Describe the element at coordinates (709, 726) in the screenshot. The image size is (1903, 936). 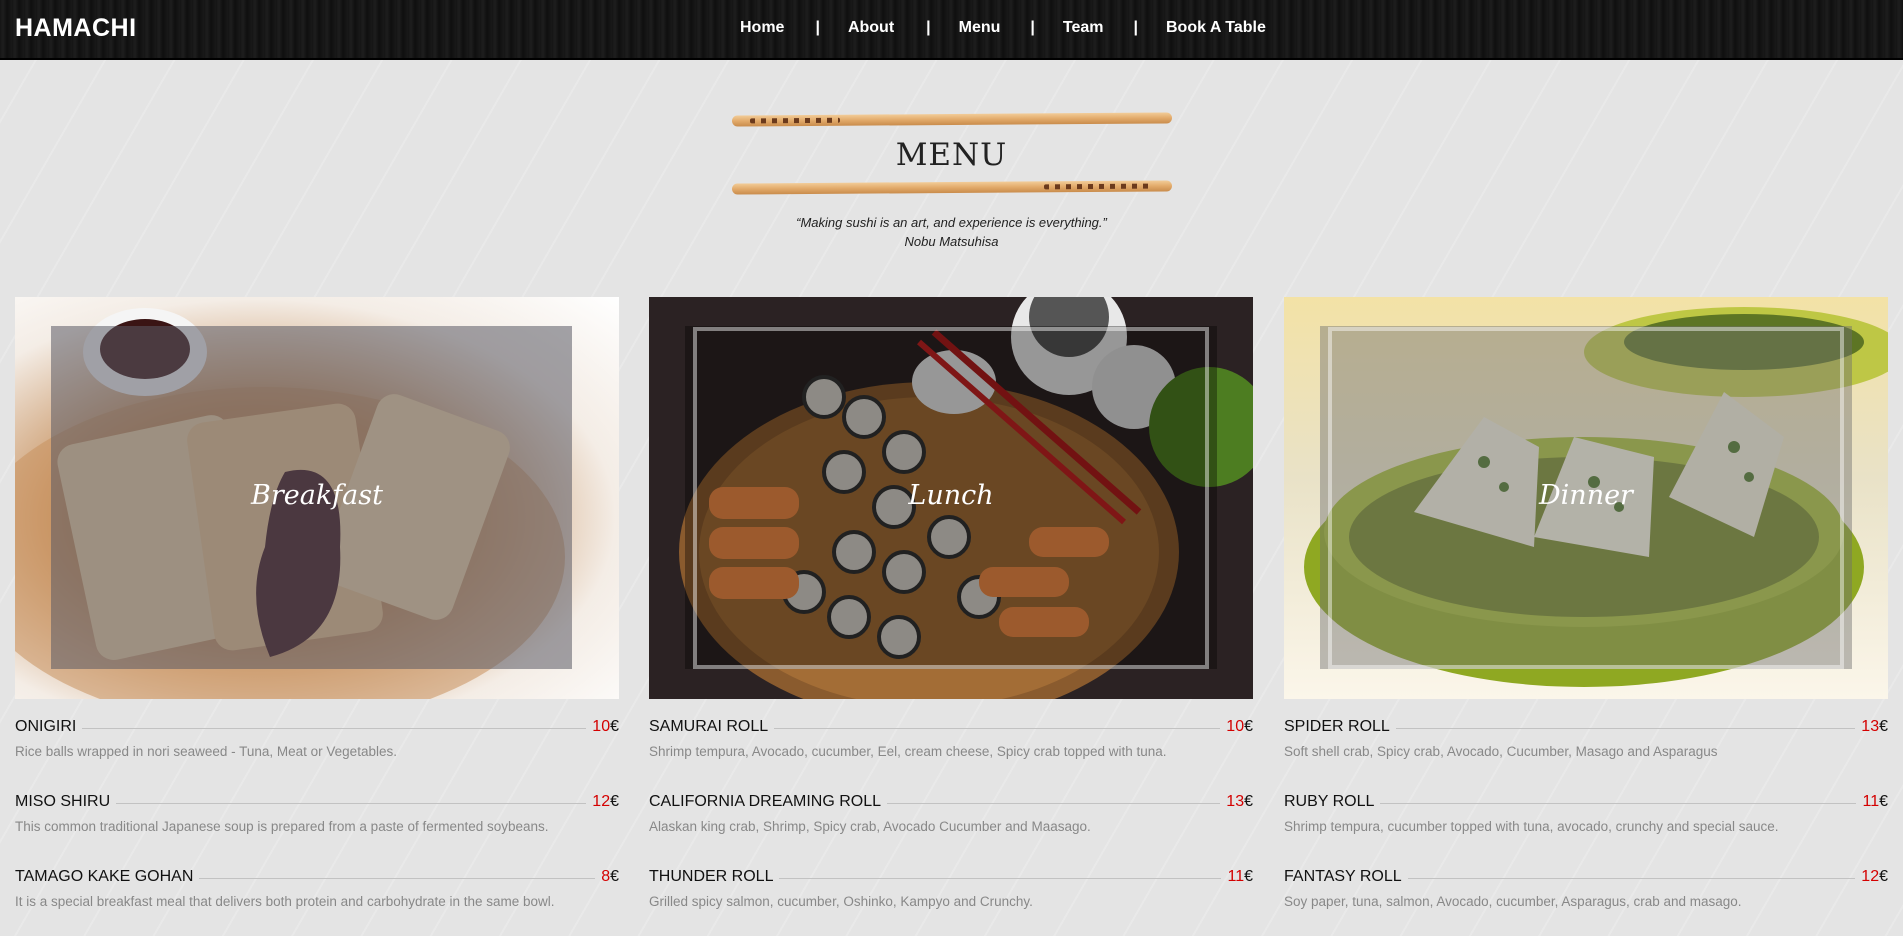
I see `menu-item-name: SAMURAI ROLL` at that location.